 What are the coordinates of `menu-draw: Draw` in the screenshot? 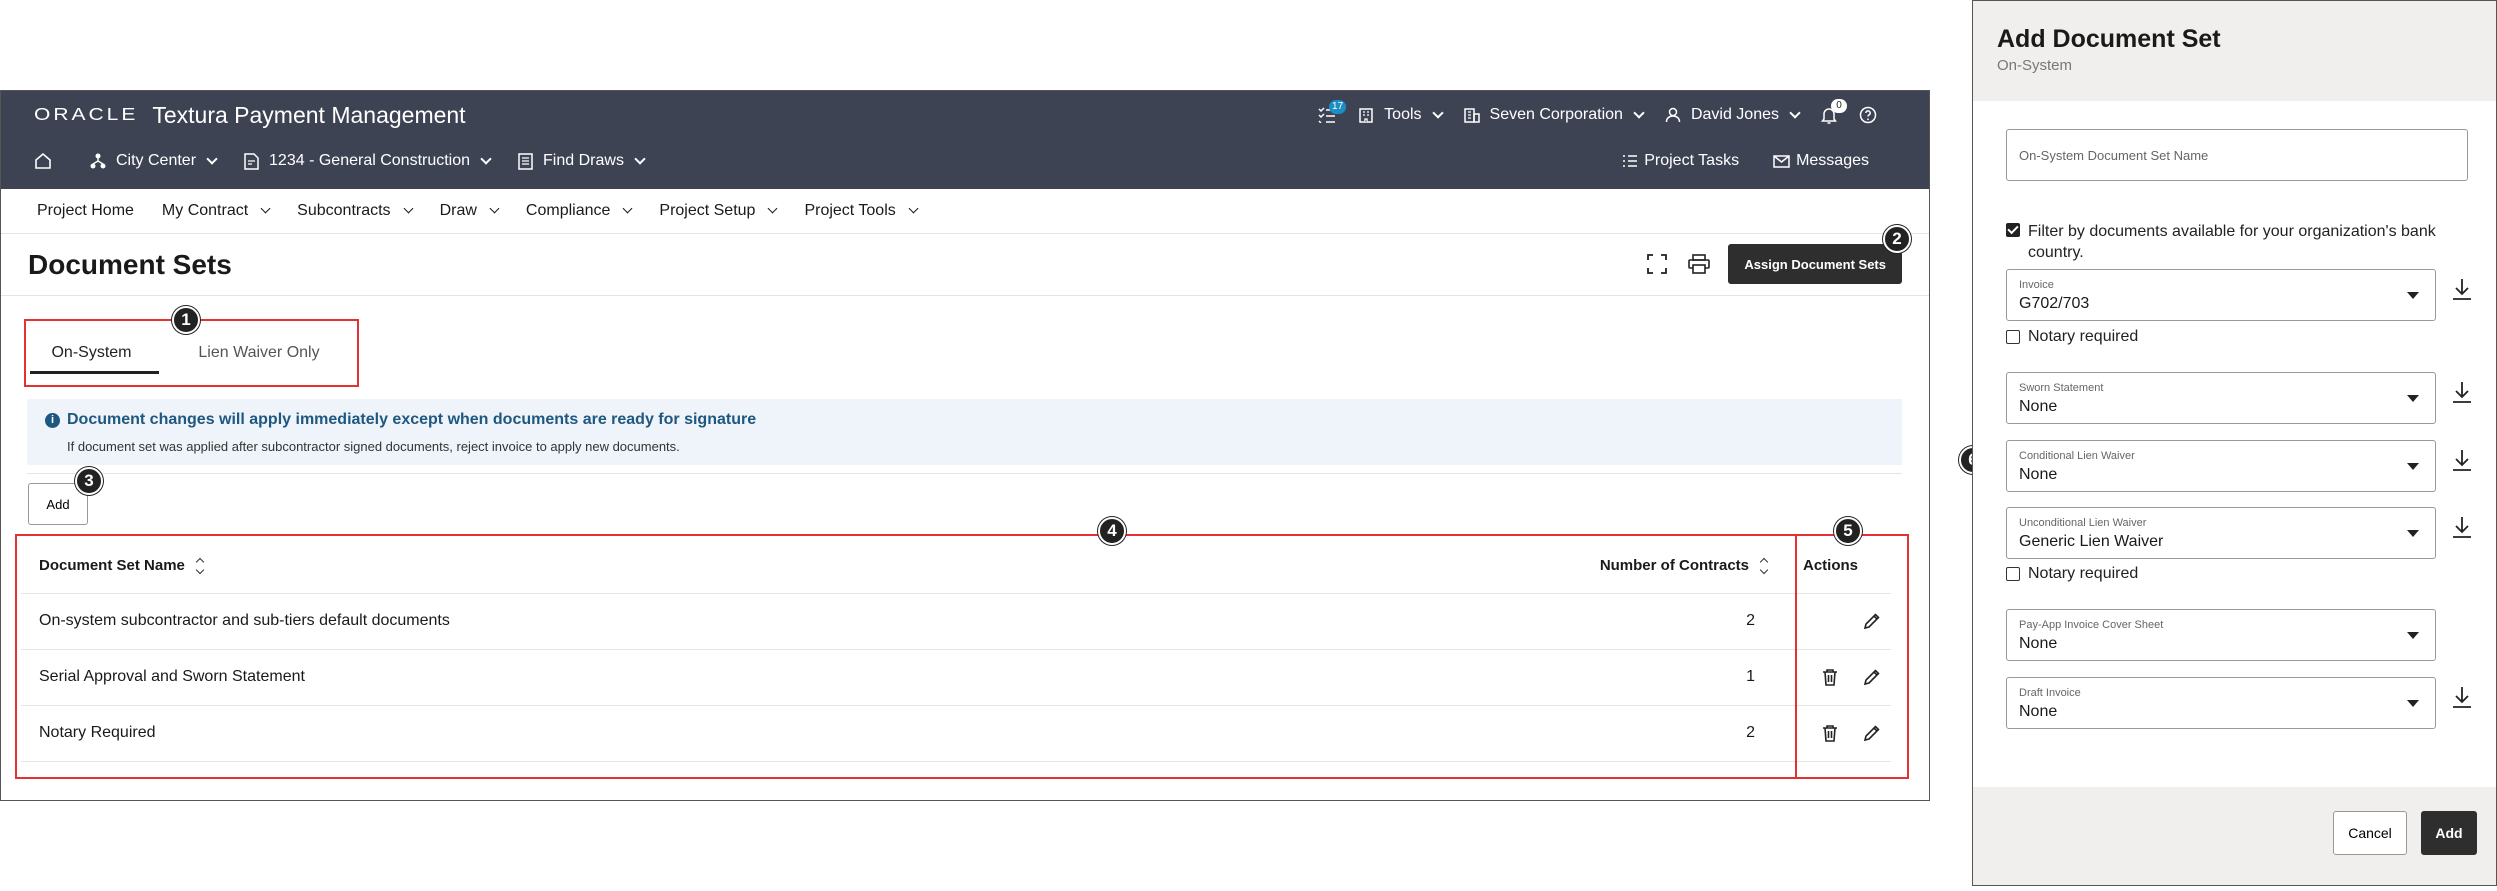 It's located at (470, 211).